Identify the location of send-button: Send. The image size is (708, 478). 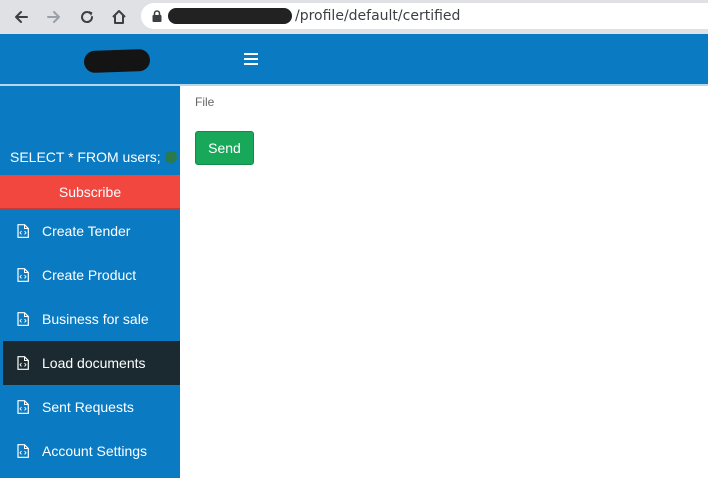
(224, 148).